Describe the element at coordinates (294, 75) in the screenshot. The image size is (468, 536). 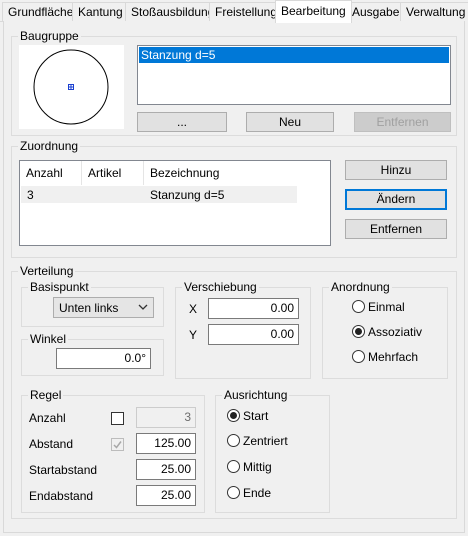
I see `baugruppe-list: Stanzung d=5` at that location.